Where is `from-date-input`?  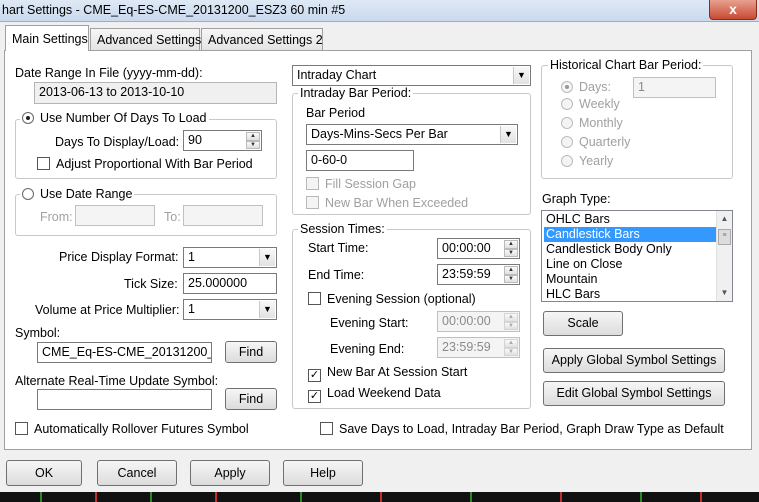 from-date-input is located at coordinates (115, 215).